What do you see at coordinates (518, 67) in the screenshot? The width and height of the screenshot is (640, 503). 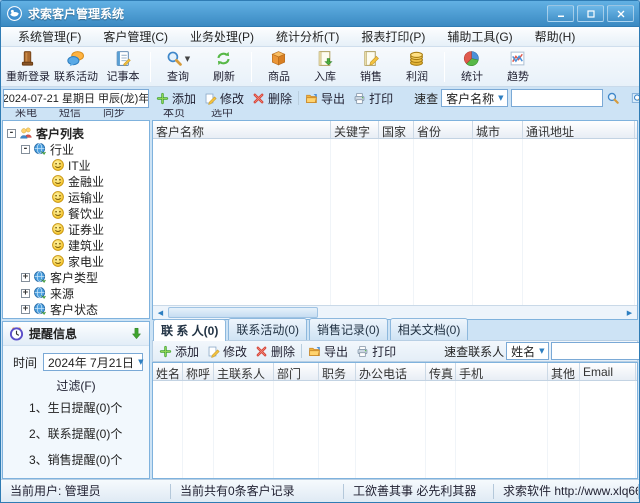 I see `toolbar-button: 趋势` at bounding box center [518, 67].